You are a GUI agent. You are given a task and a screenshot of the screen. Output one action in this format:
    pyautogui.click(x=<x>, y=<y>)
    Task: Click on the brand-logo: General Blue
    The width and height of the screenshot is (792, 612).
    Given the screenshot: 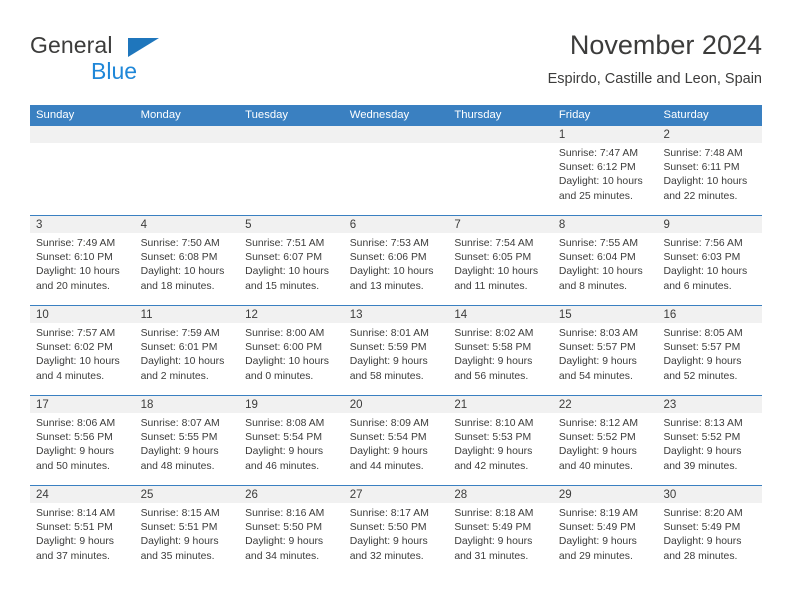 What is the action you would take?
    pyautogui.click(x=145, y=61)
    